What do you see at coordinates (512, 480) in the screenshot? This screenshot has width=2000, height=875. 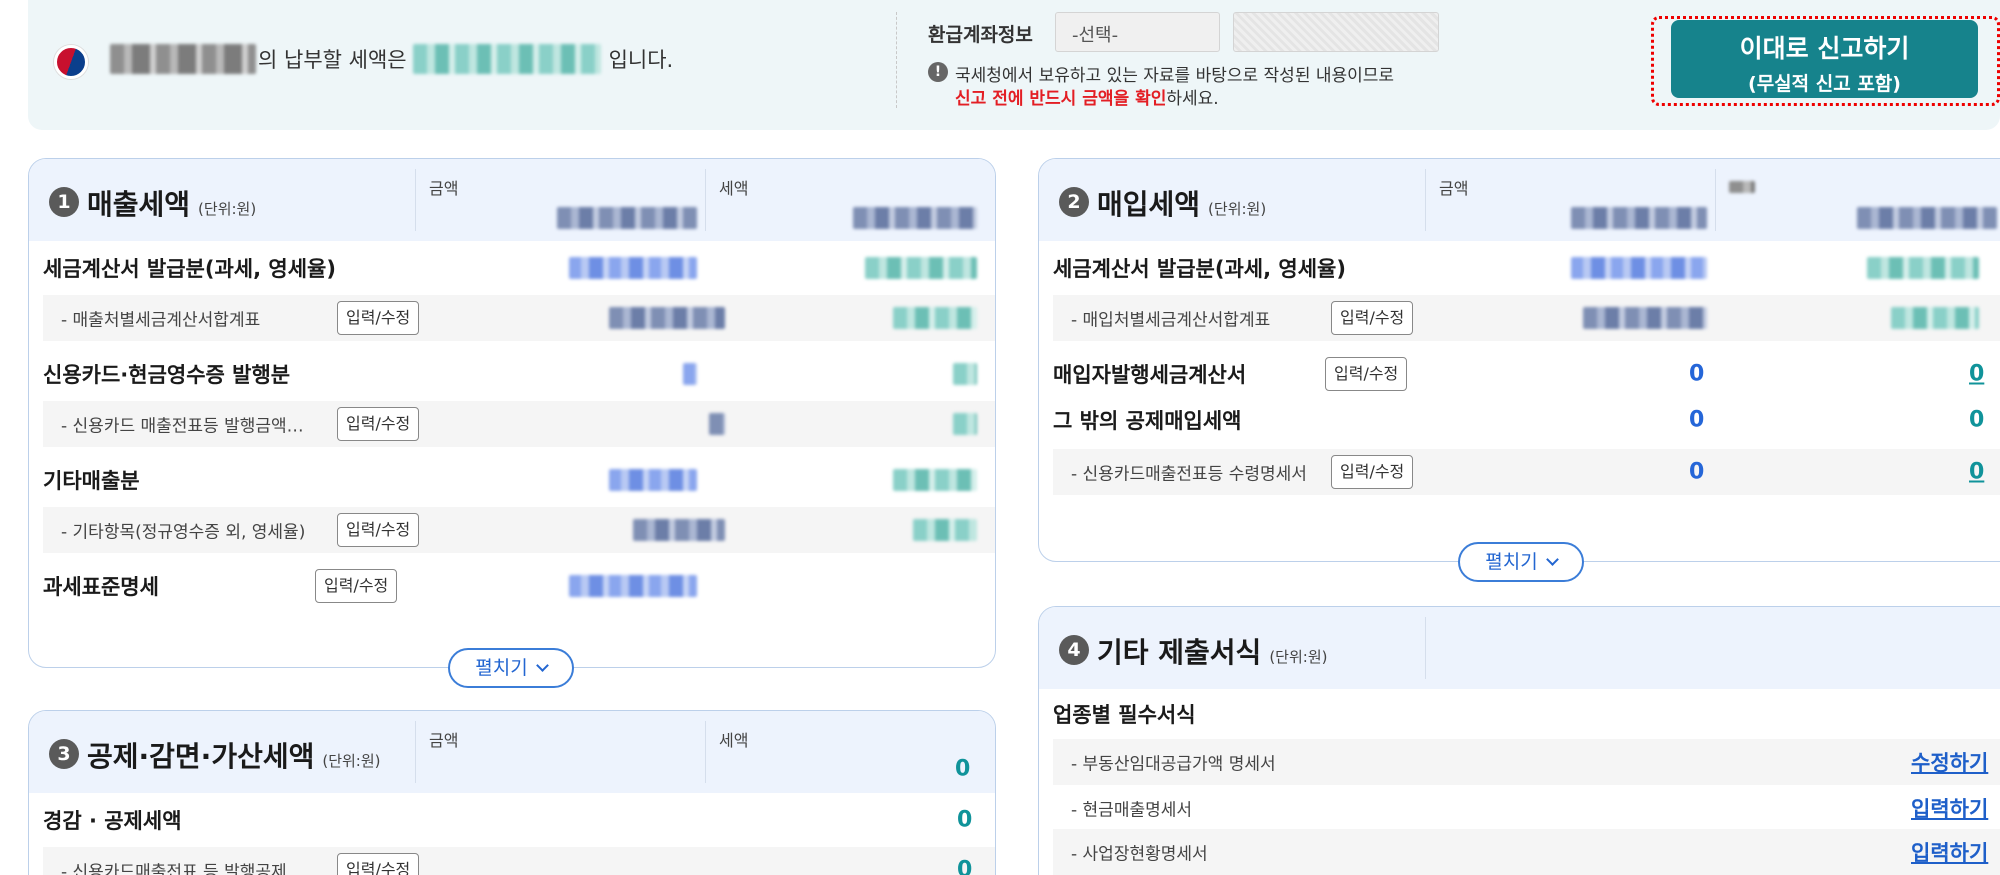 I see `table-row: 기타매출분` at bounding box center [512, 480].